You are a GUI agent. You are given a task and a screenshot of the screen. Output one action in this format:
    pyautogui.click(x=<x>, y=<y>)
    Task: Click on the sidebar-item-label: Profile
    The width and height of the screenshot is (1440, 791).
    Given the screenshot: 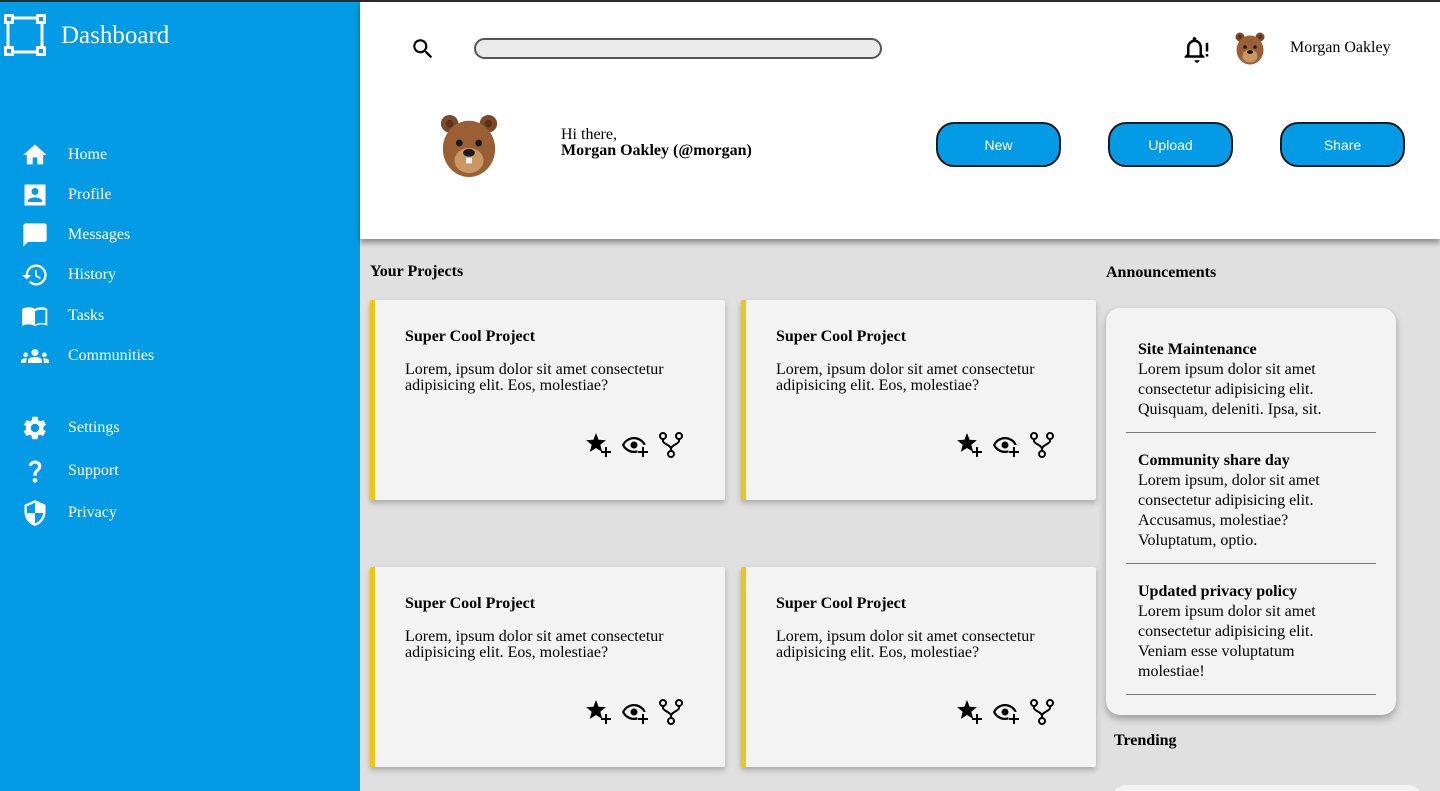 What is the action you would take?
    pyautogui.click(x=90, y=194)
    